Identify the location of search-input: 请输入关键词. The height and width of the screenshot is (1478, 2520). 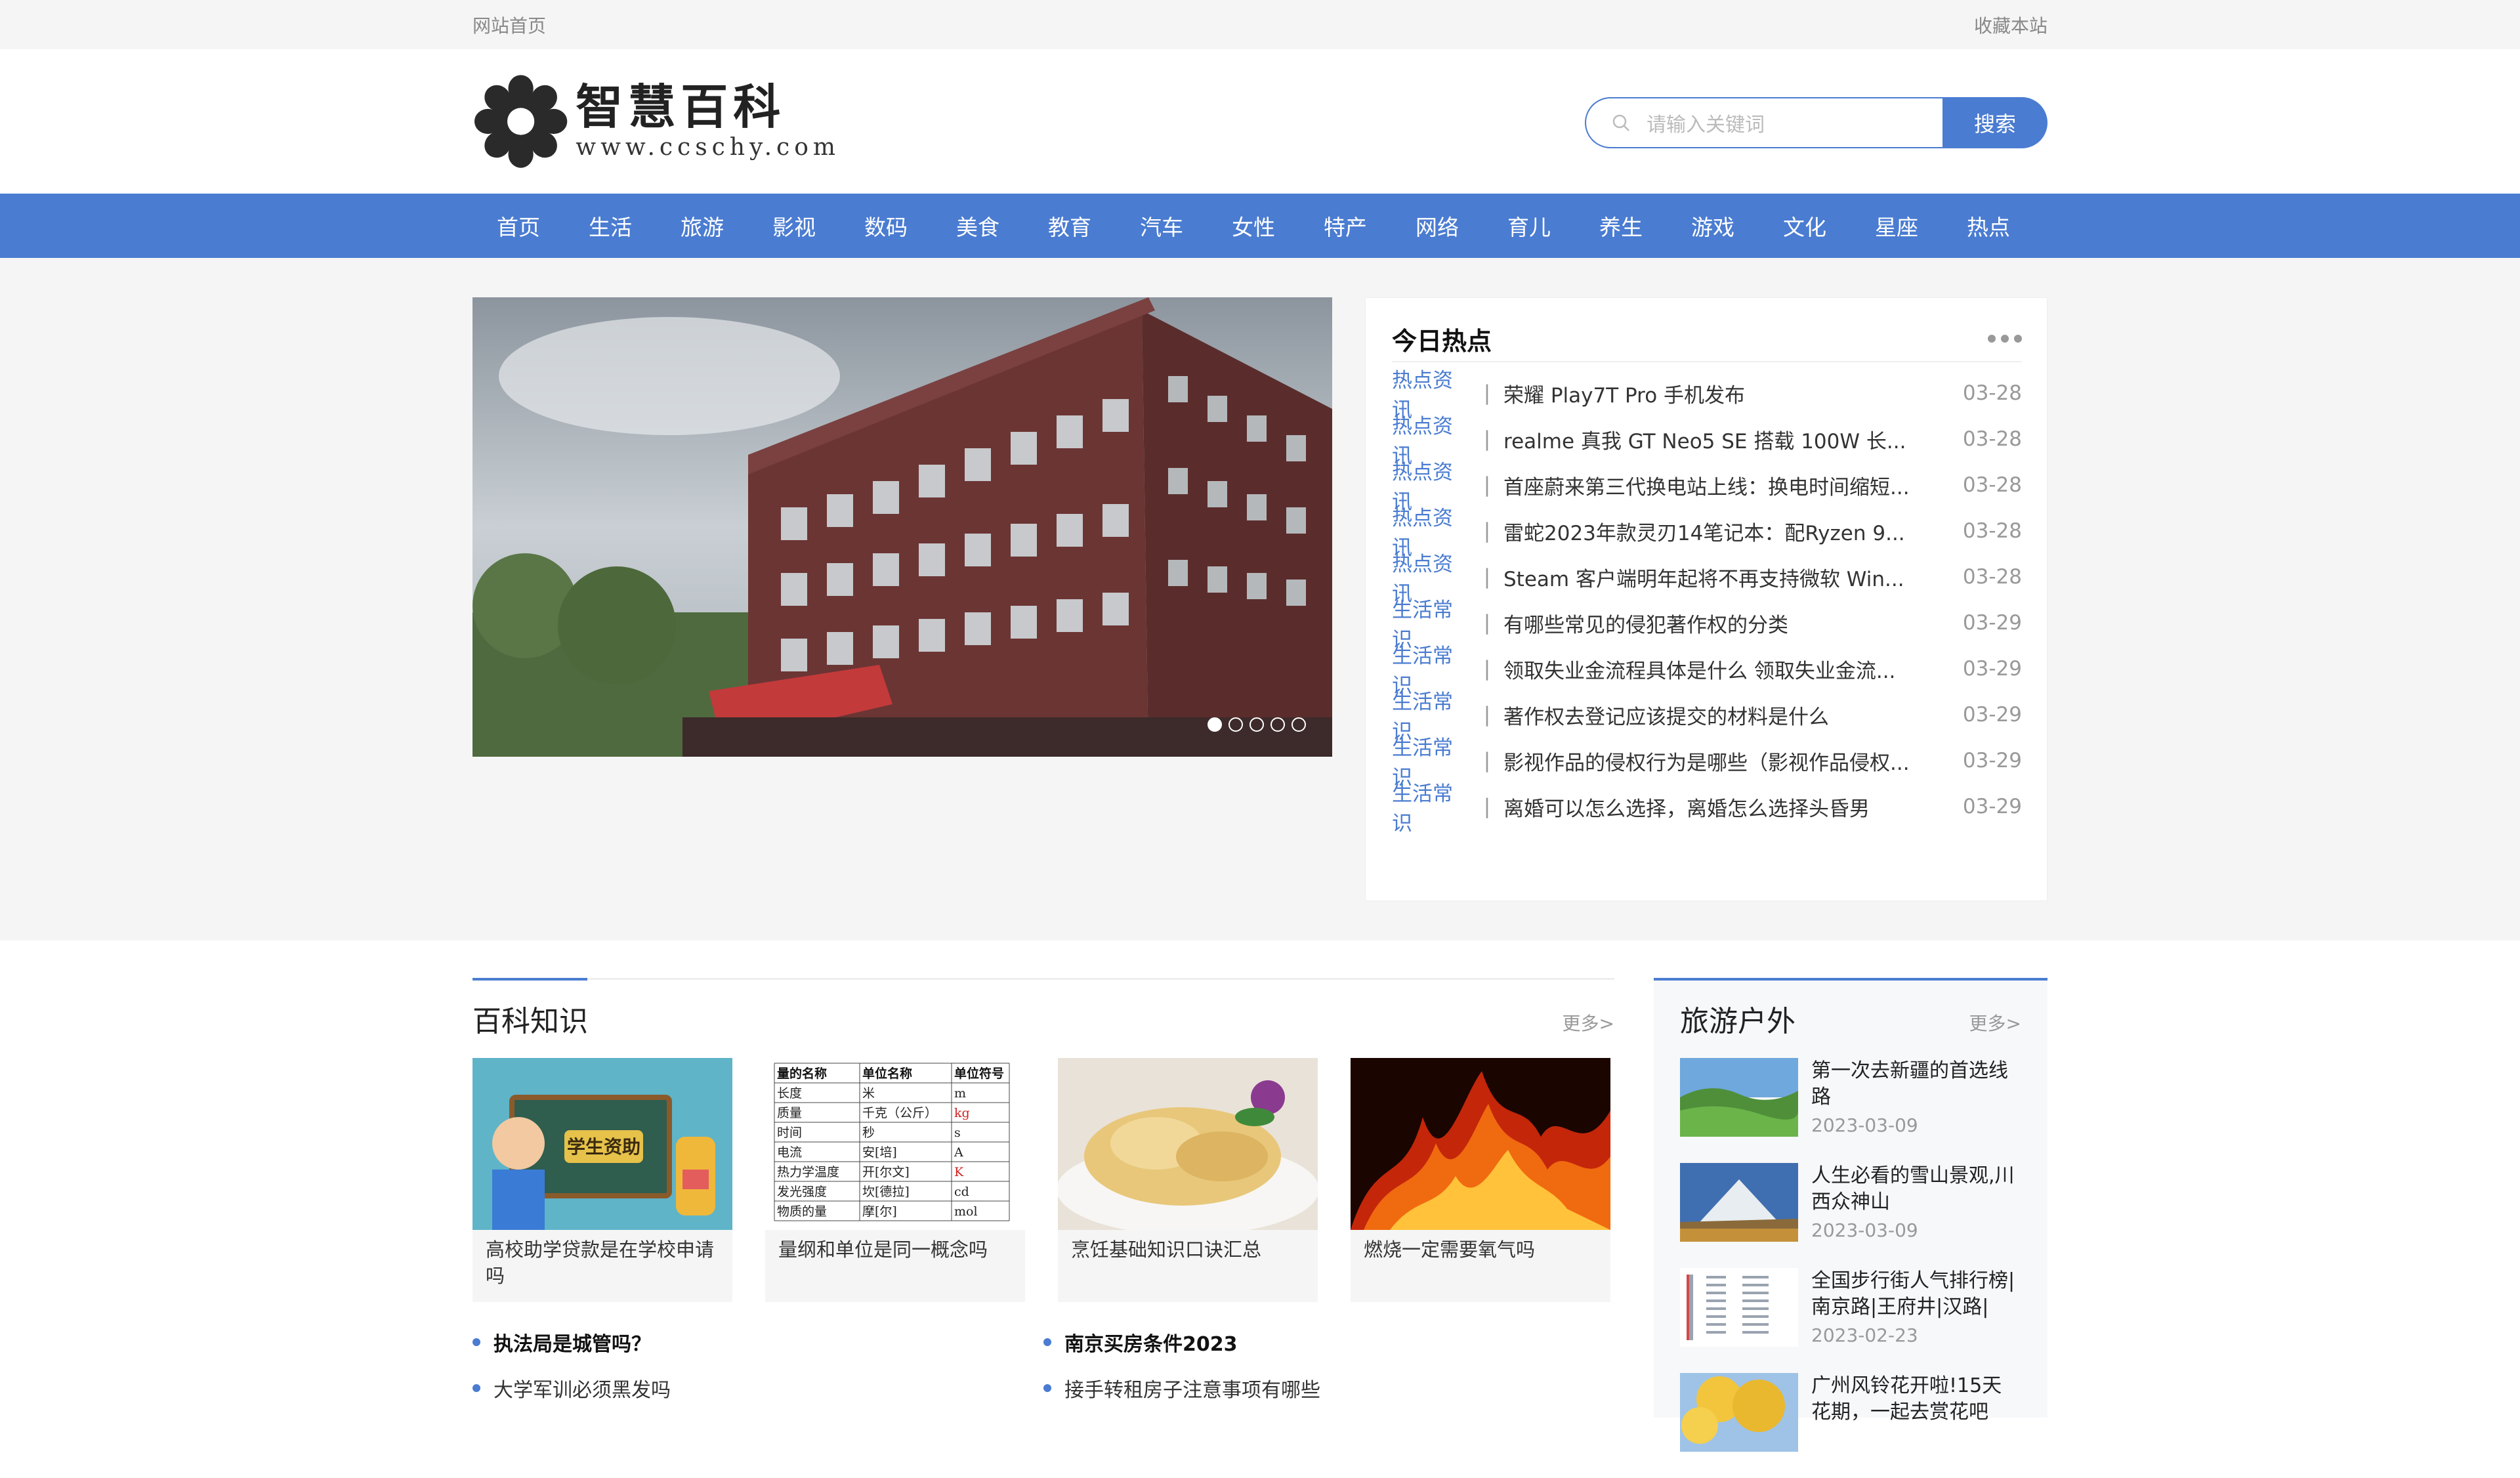
(1763, 122).